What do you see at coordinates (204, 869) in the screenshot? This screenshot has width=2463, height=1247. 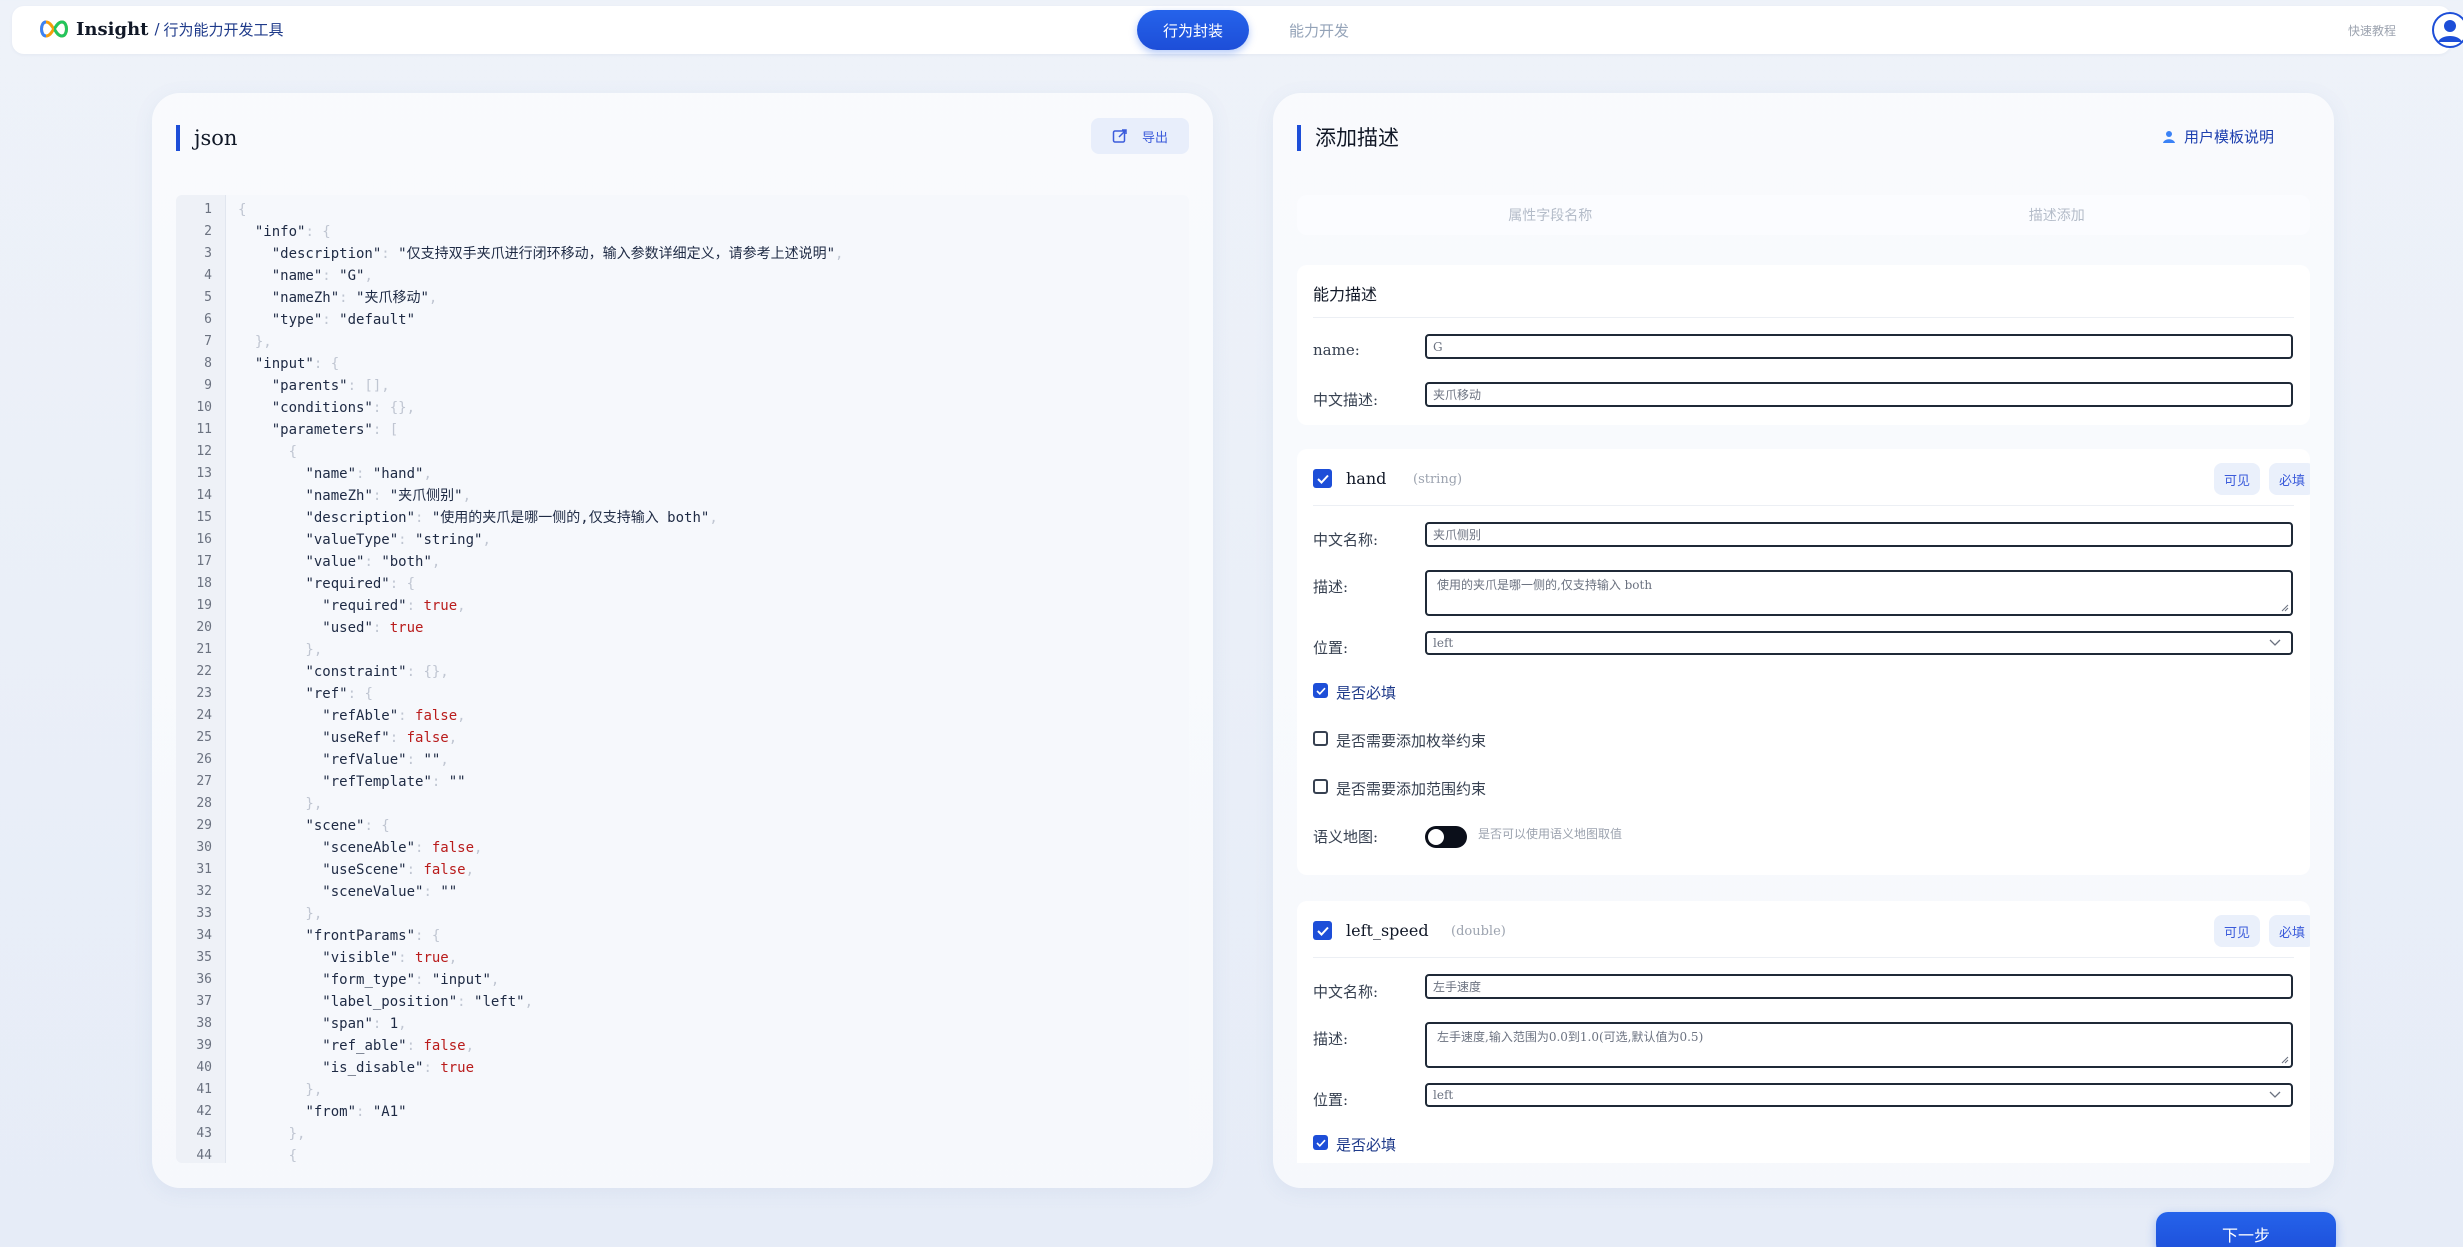 I see `line-number: 31` at bounding box center [204, 869].